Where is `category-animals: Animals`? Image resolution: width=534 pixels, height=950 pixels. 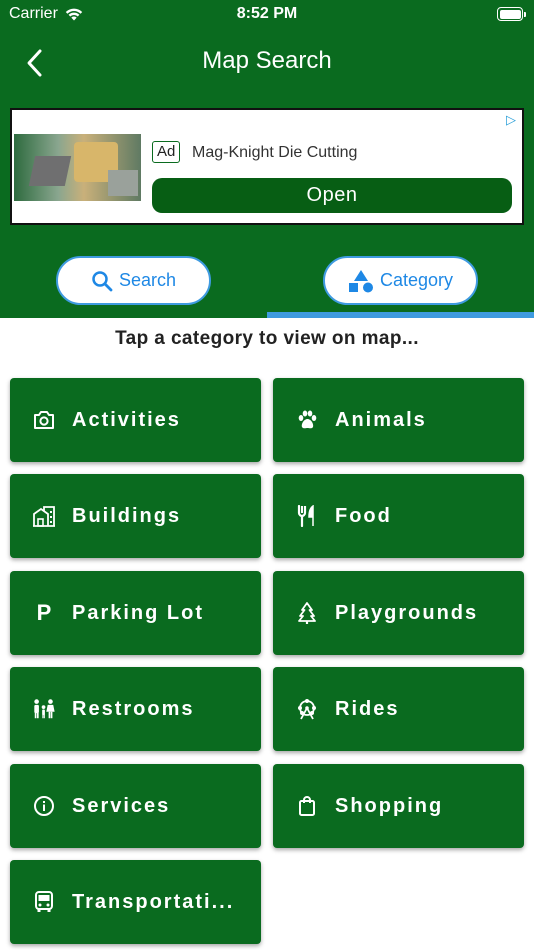
category-animals: Animals is located at coordinates (398, 420).